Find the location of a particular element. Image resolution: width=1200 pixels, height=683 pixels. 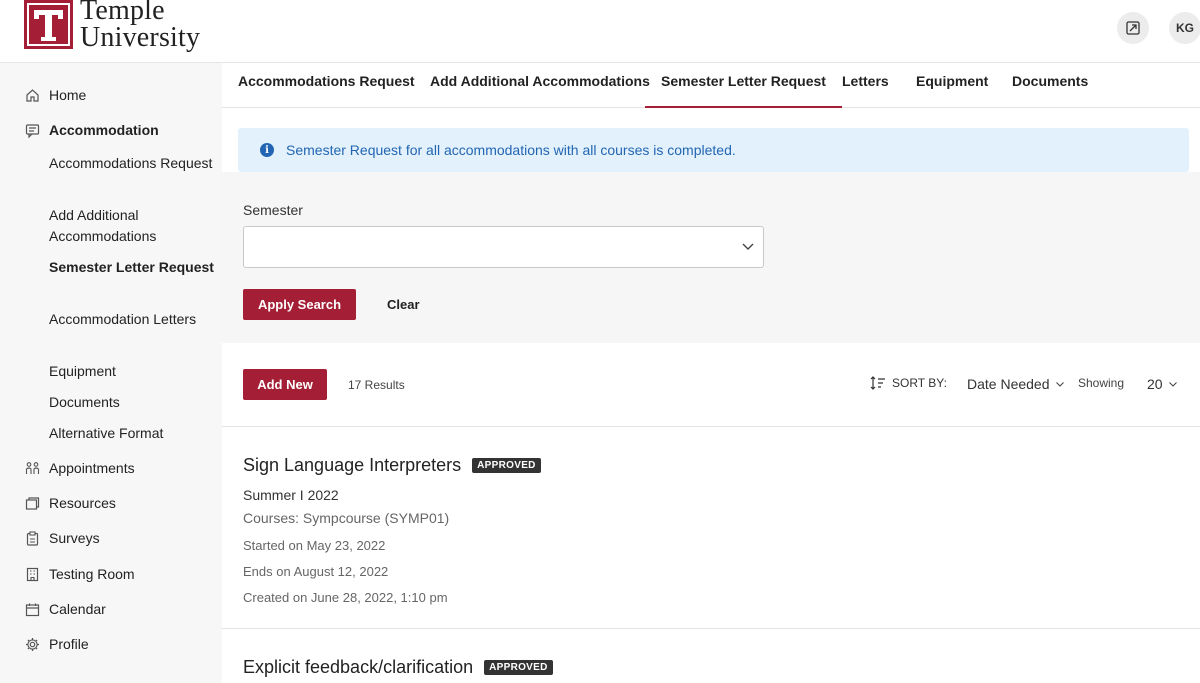

expand-icon is located at coordinates (1133, 28).